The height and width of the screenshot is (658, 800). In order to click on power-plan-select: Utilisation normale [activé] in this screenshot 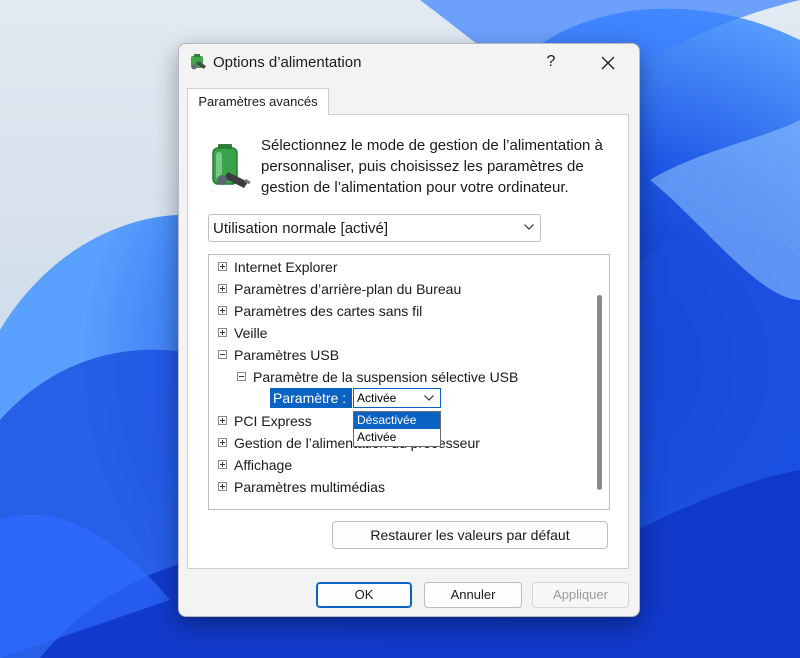, I will do `click(374, 228)`.